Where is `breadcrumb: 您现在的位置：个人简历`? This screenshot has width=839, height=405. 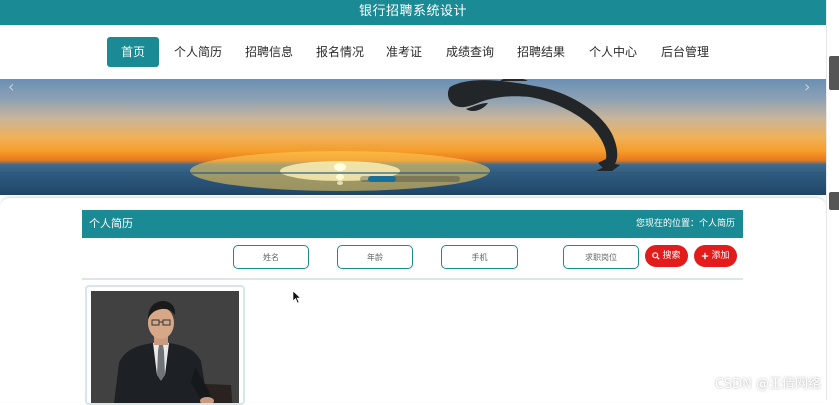 breadcrumb: 您现在的位置：个人简历 is located at coordinates (685, 224).